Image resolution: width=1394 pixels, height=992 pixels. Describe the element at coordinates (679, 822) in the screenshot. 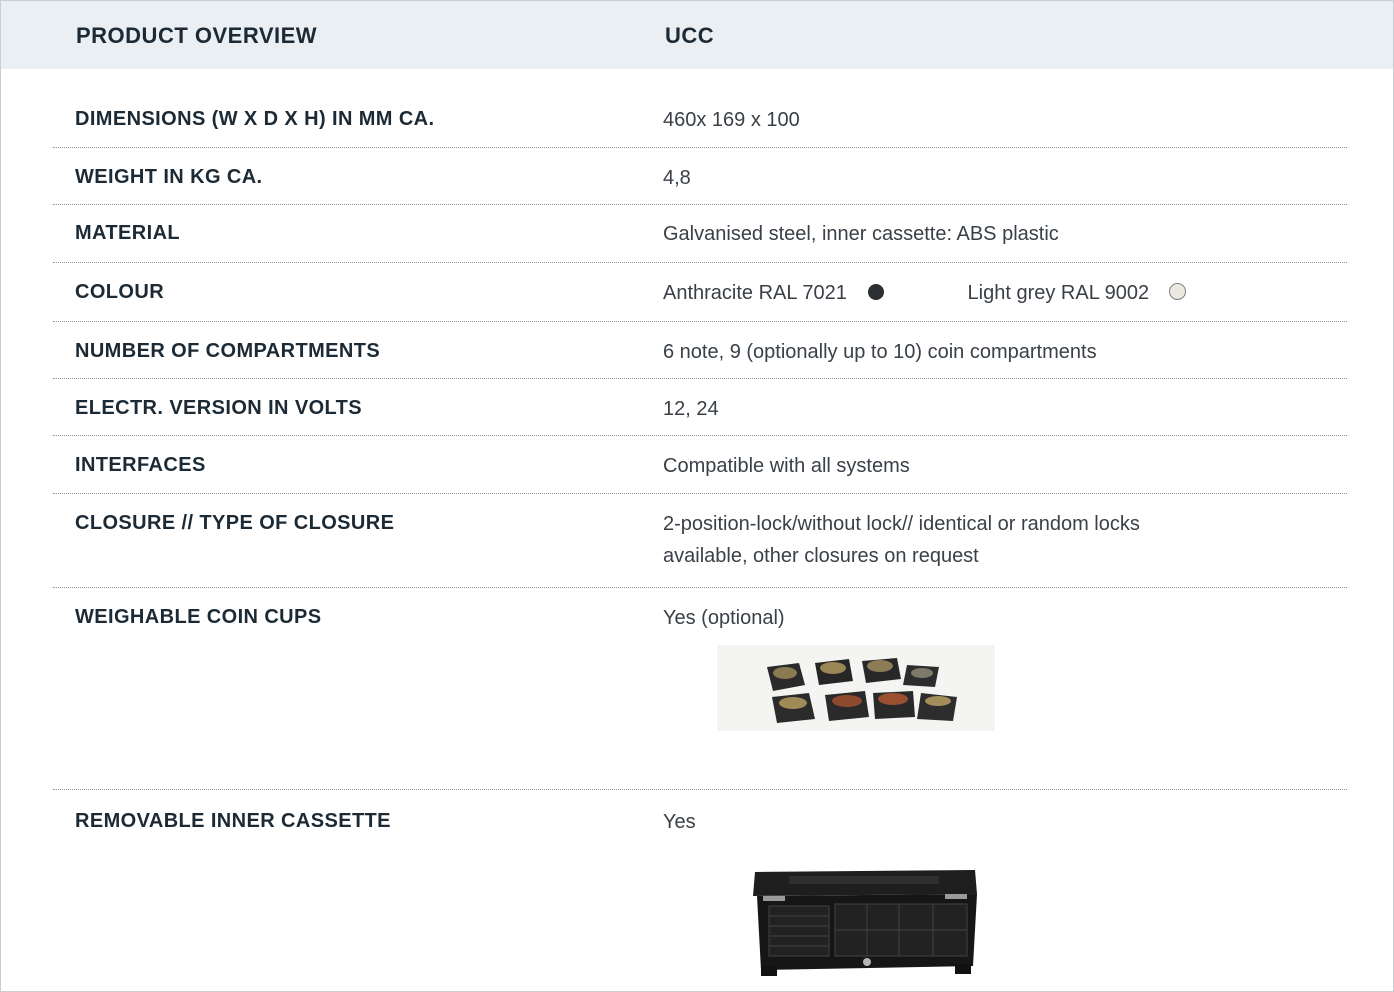

I see `row-value-inner-cassette: Yes` at that location.